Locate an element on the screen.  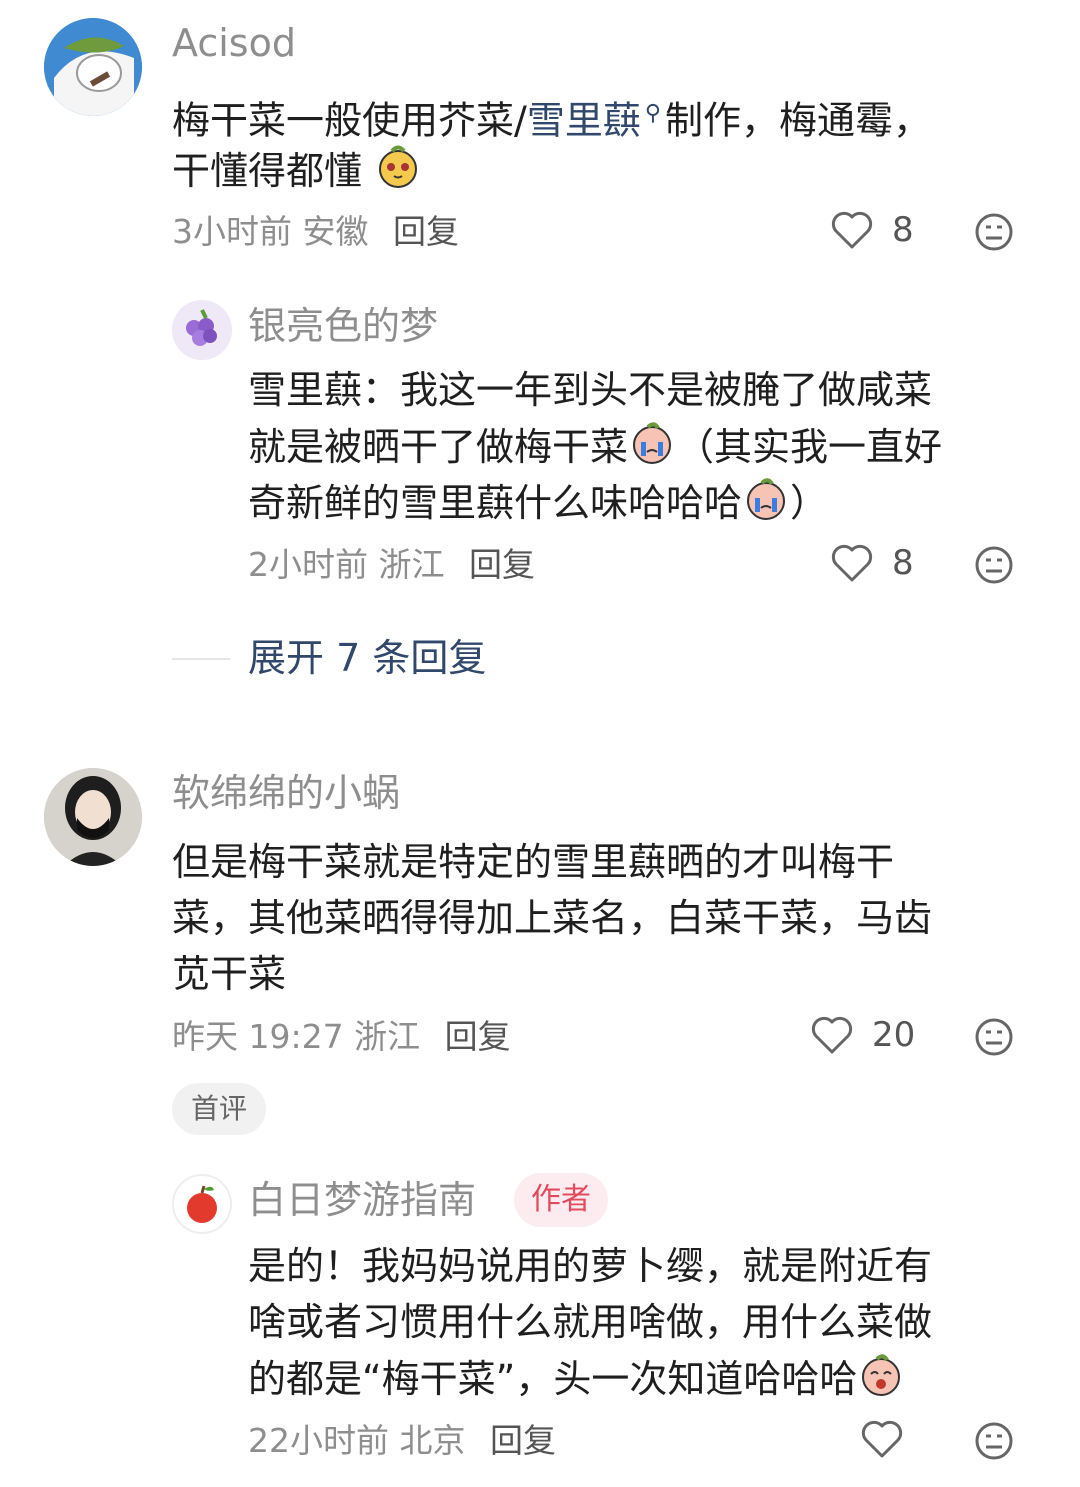
location: 北京 is located at coordinates (432, 1440).